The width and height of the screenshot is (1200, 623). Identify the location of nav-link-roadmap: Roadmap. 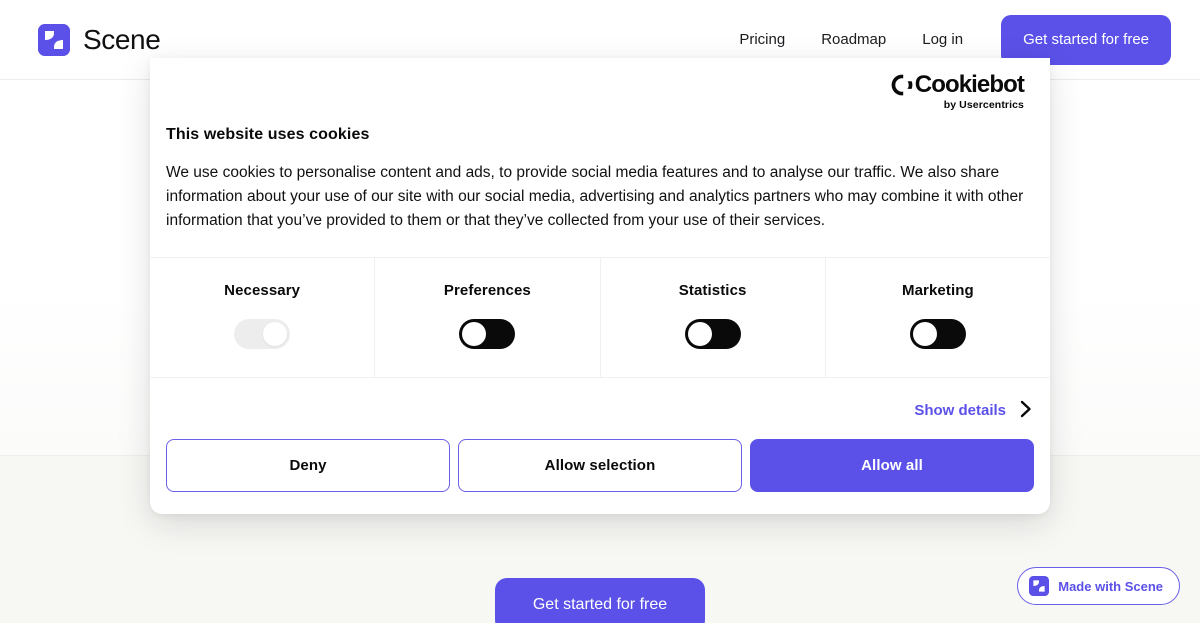
(853, 39).